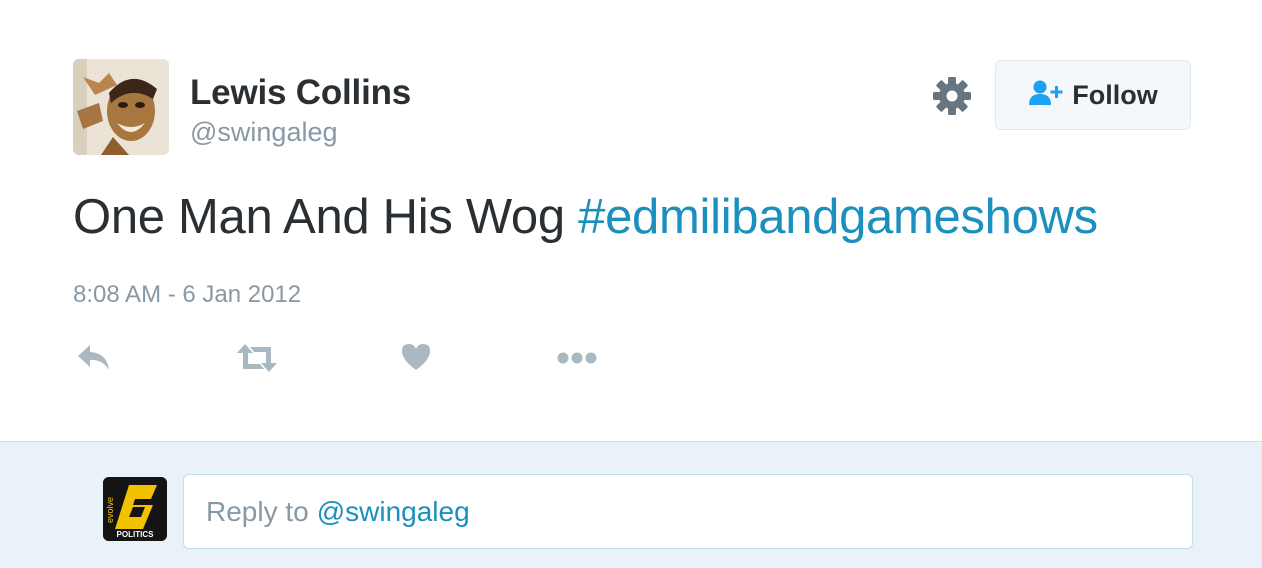  What do you see at coordinates (688, 511) in the screenshot?
I see `reply-input: Reply to @swingaleg` at bounding box center [688, 511].